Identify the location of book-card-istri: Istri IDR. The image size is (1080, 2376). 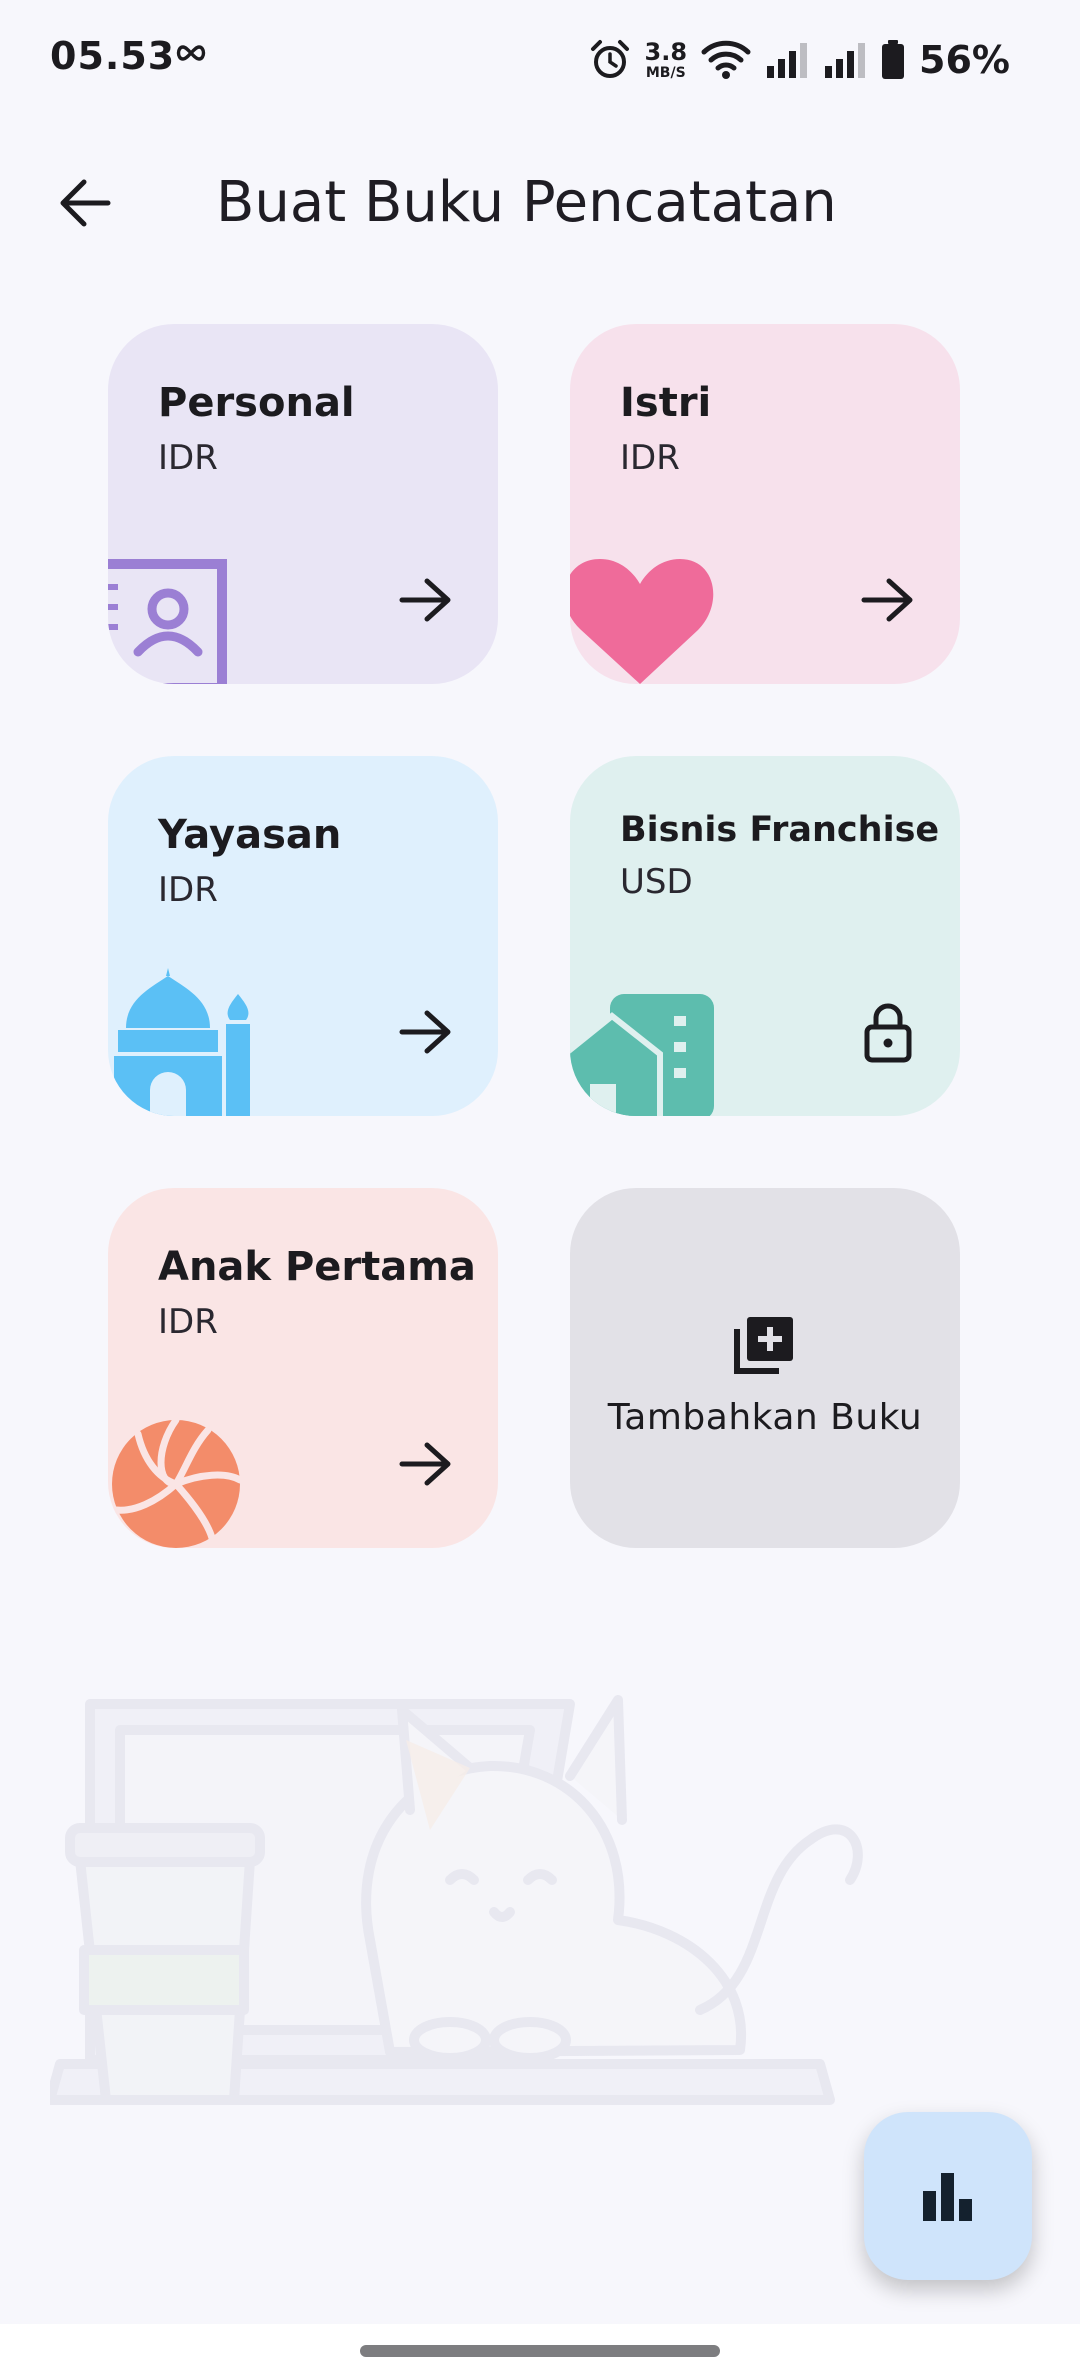
(765, 504).